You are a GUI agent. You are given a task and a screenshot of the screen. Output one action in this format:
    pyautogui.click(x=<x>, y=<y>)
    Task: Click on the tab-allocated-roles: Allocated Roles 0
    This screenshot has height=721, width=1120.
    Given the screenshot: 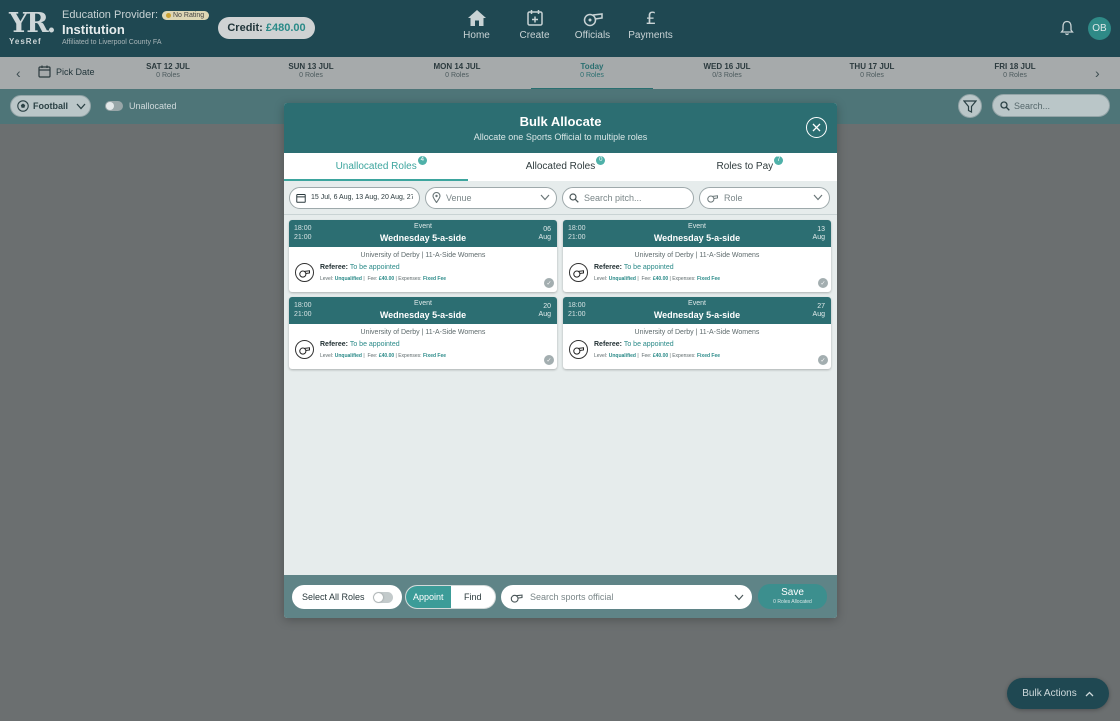 What is the action you would take?
    pyautogui.click(x=560, y=167)
    